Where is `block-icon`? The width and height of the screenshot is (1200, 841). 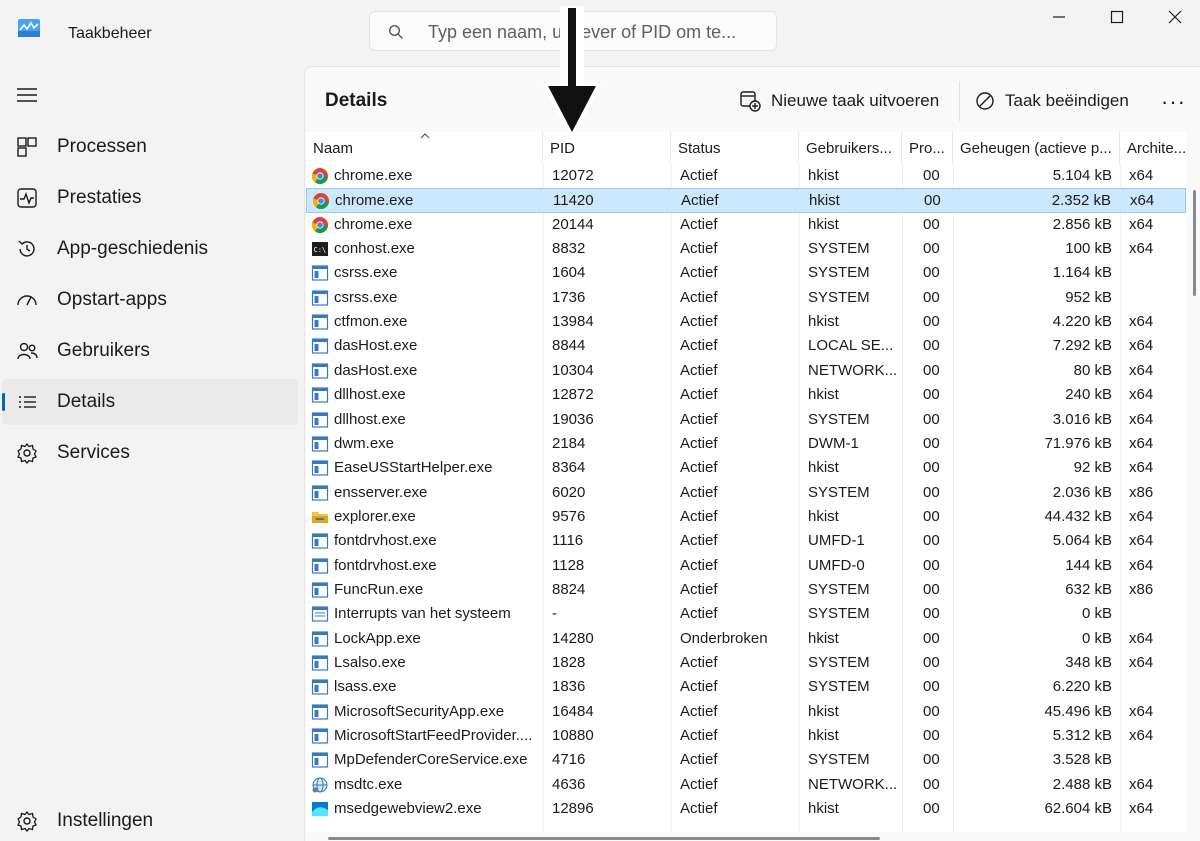
block-icon is located at coordinates (985, 101).